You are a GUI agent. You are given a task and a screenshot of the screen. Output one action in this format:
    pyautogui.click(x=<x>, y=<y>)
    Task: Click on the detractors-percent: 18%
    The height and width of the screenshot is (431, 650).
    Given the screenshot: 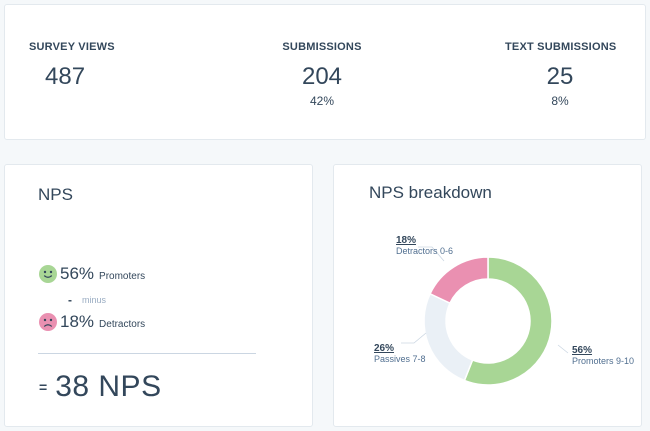 What is the action you would take?
    pyautogui.click(x=77, y=321)
    